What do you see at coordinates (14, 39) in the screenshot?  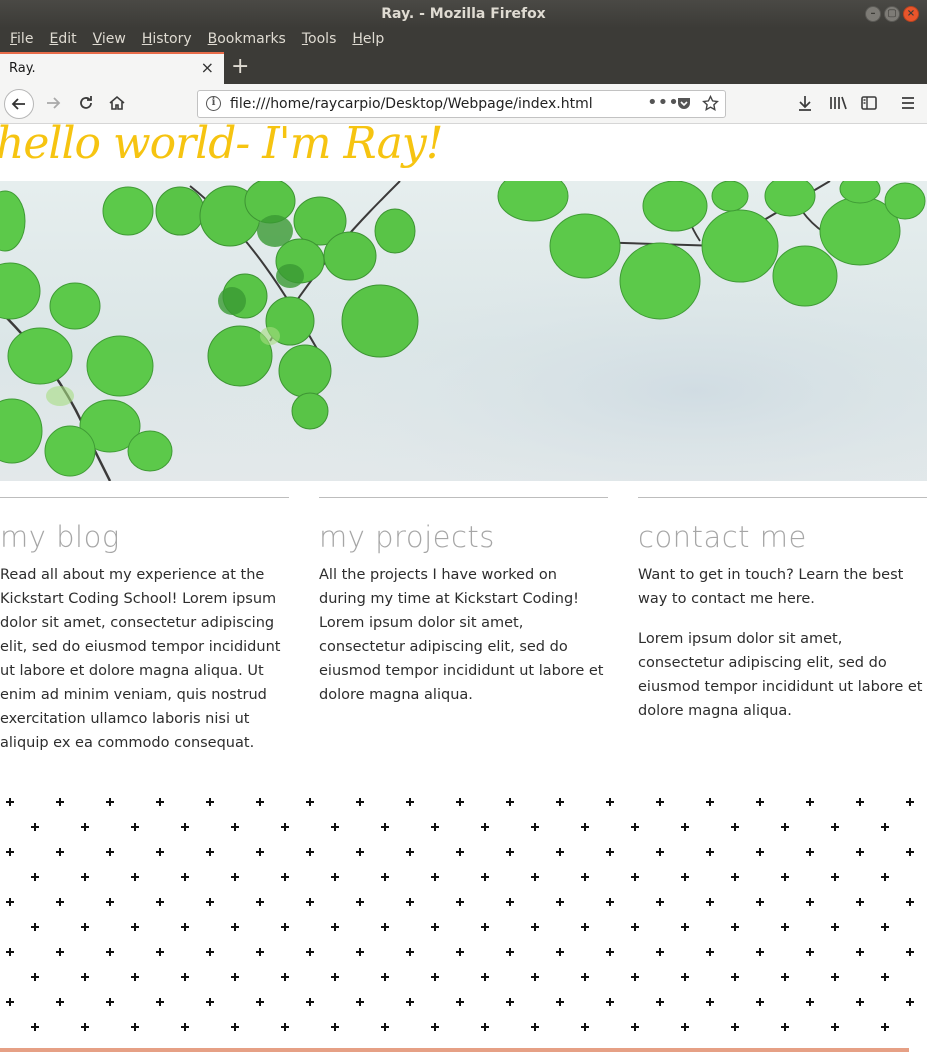 I see `menu-file-mnemonic: F` at bounding box center [14, 39].